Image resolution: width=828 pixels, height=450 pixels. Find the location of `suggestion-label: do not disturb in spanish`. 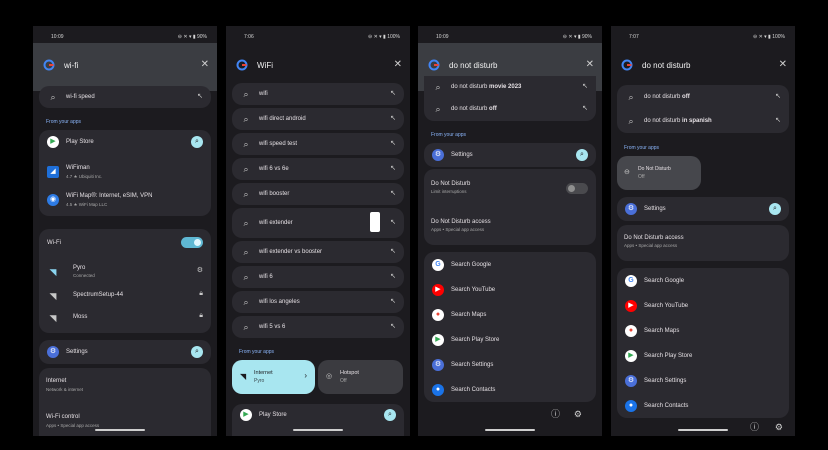

suggestion-label: do not disturb in spanish is located at coordinates (678, 121).